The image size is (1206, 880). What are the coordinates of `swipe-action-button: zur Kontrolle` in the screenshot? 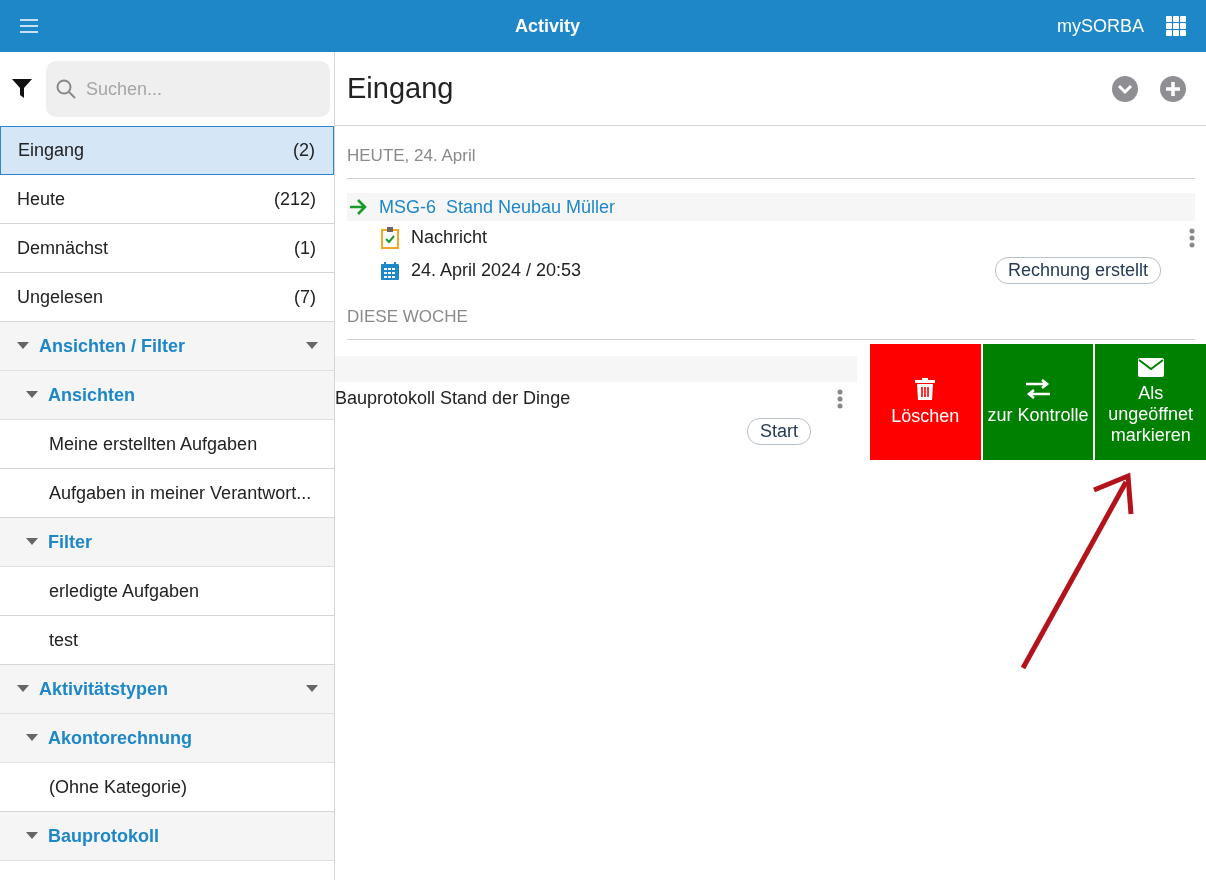 It's located at (1038, 402).